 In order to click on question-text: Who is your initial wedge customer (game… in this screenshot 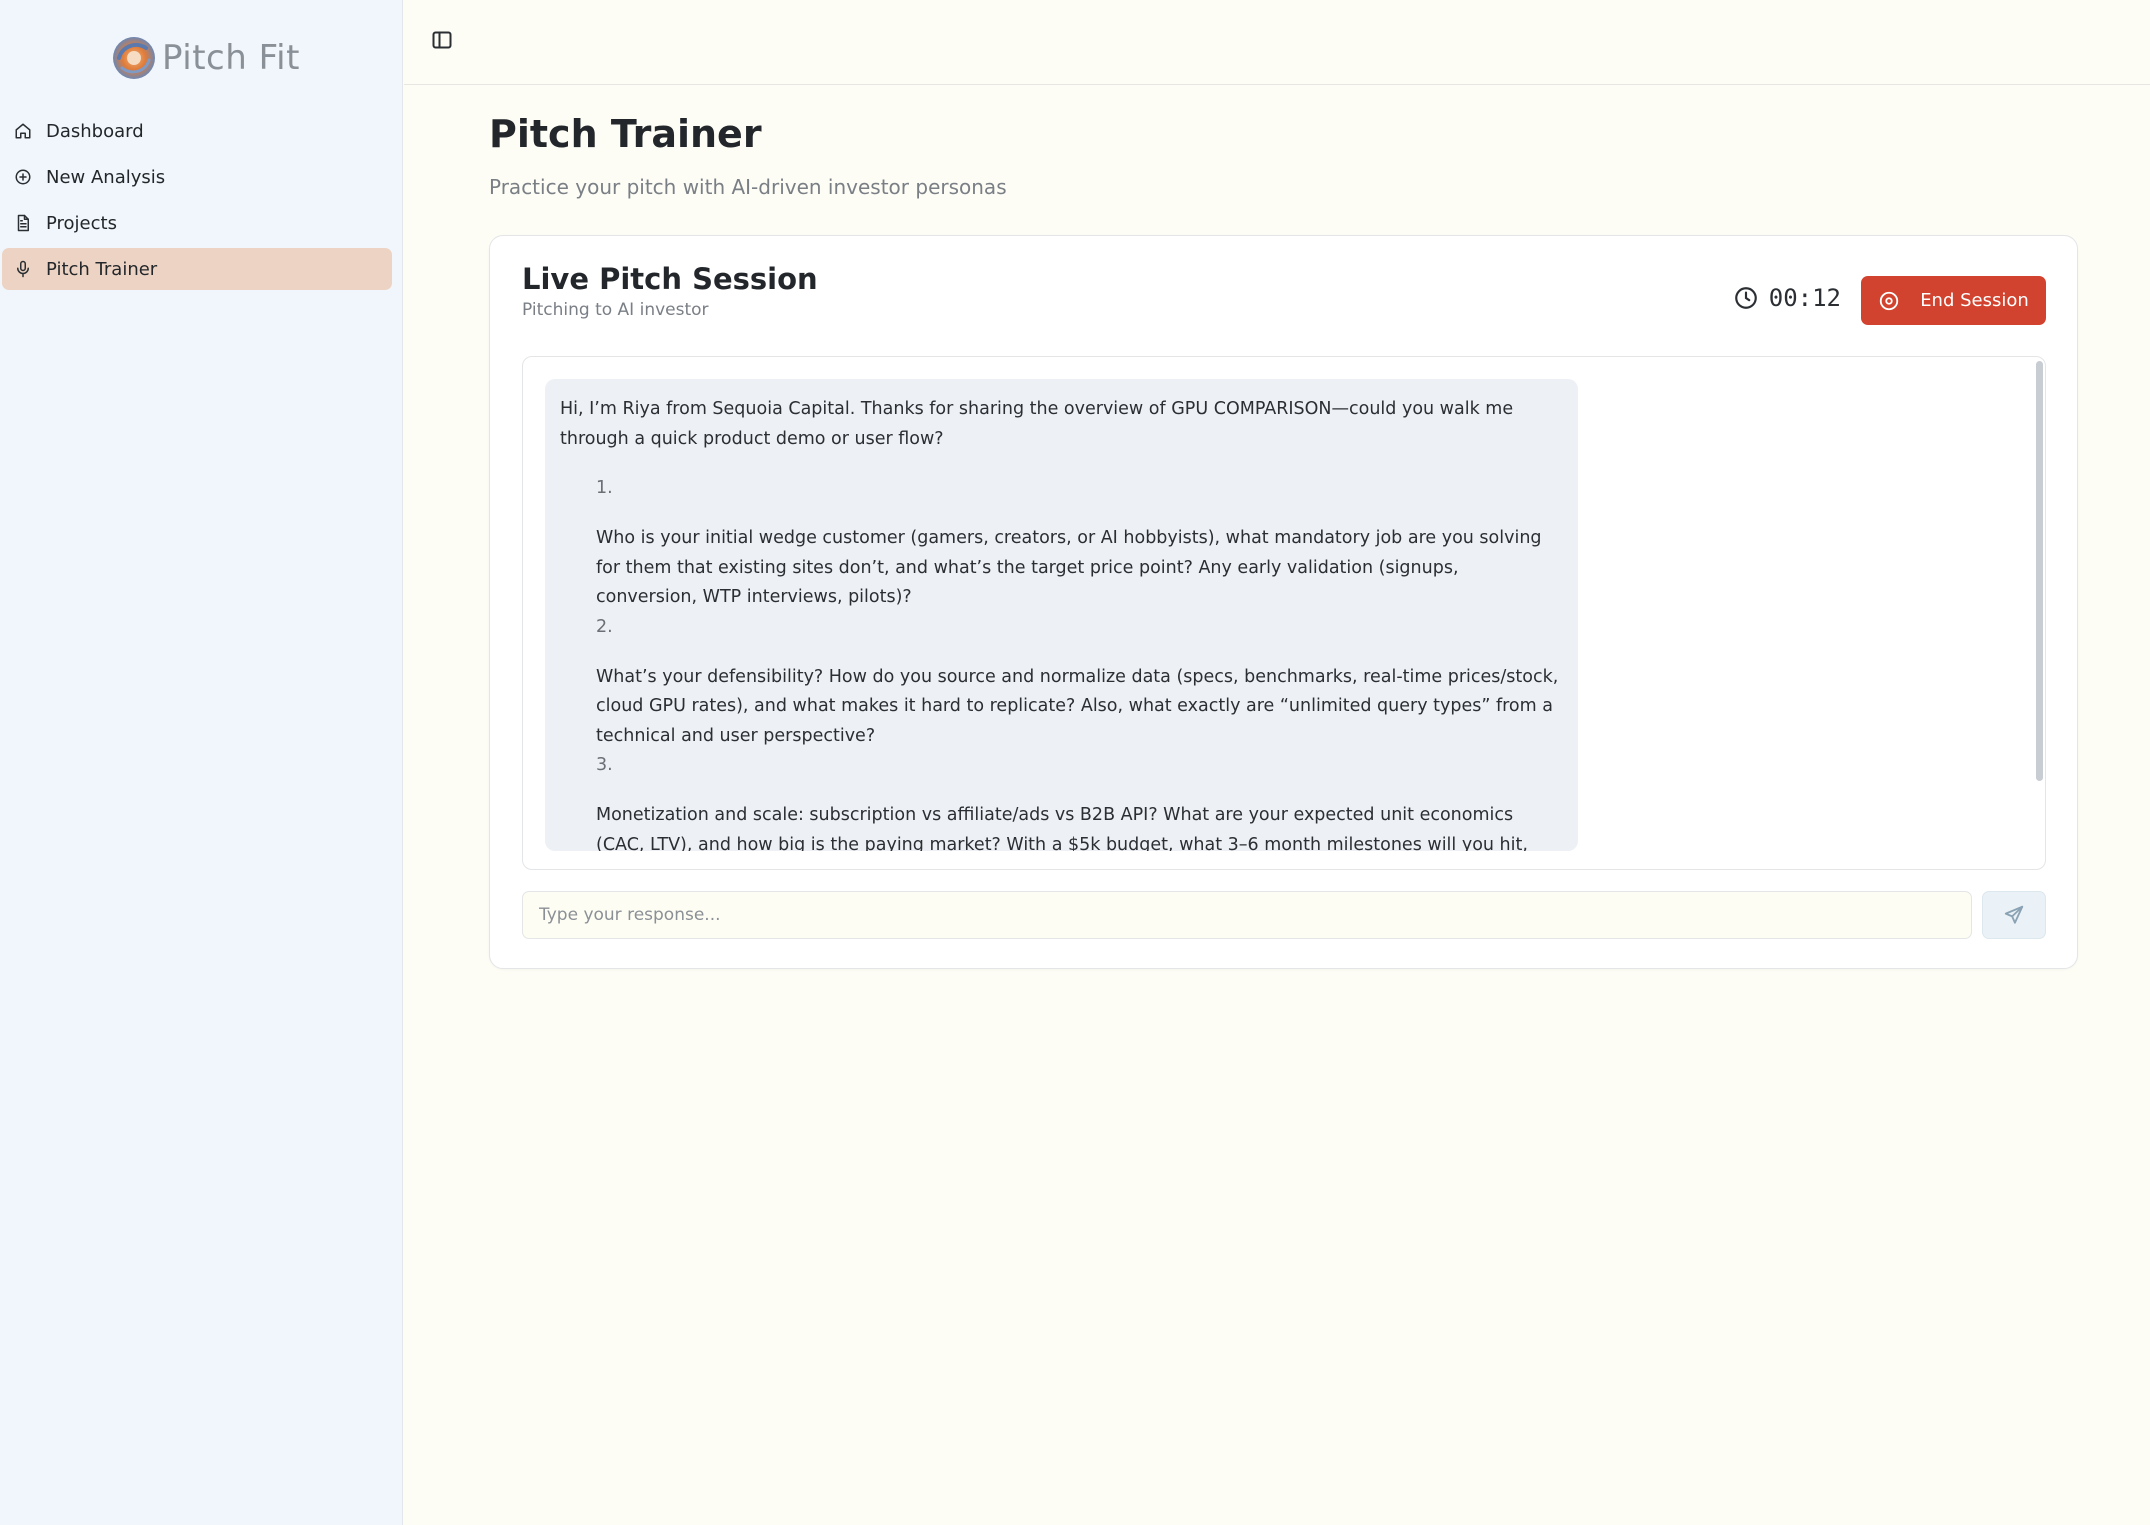, I will do `click(1069, 567)`.